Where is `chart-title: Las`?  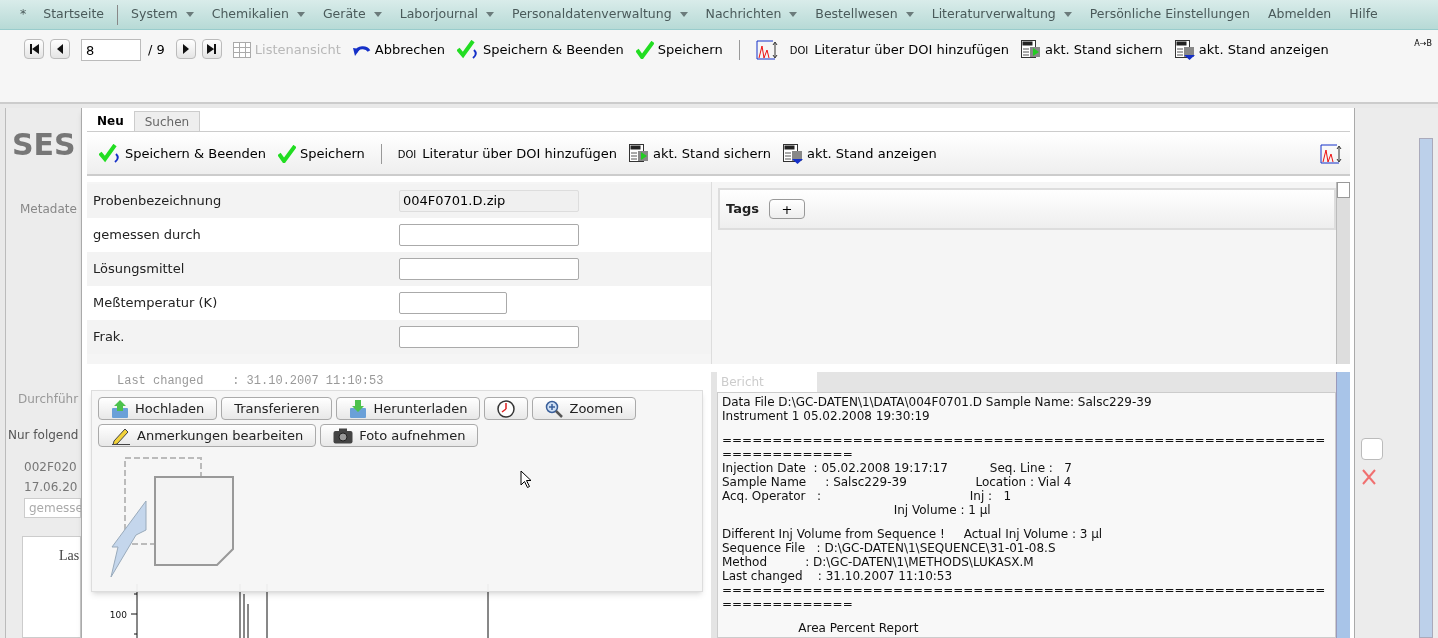
chart-title: Las is located at coordinates (69, 555).